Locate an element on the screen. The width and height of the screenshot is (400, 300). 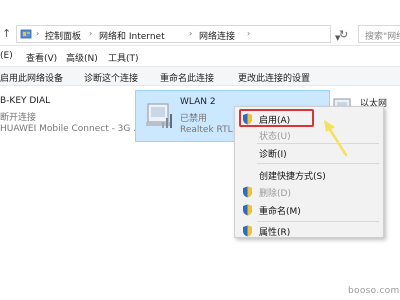
menu-item-status: 状态(U) is located at coordinates (310, 135).